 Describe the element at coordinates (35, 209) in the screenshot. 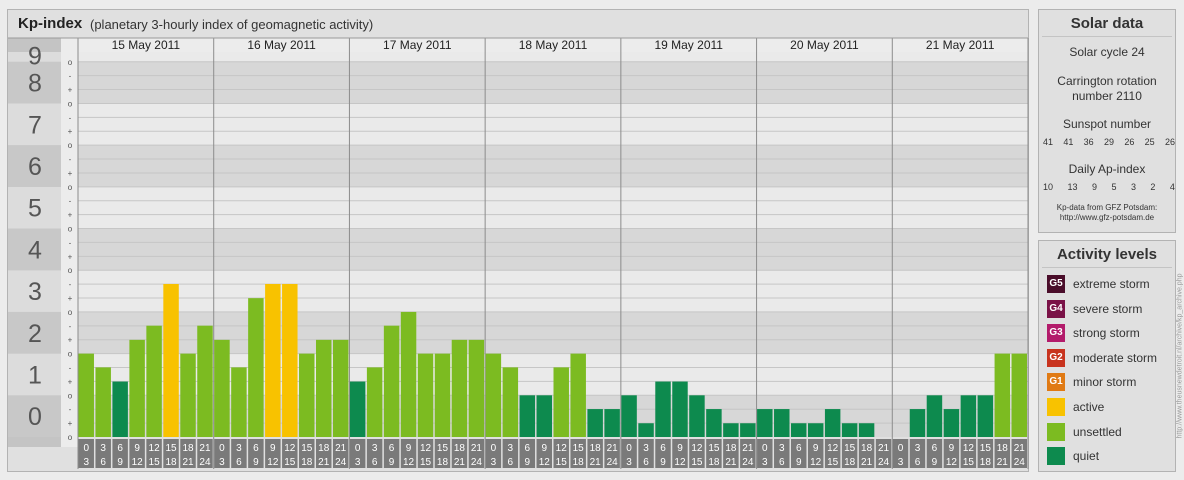

I see `y-tick-label-5: 5` at that location.